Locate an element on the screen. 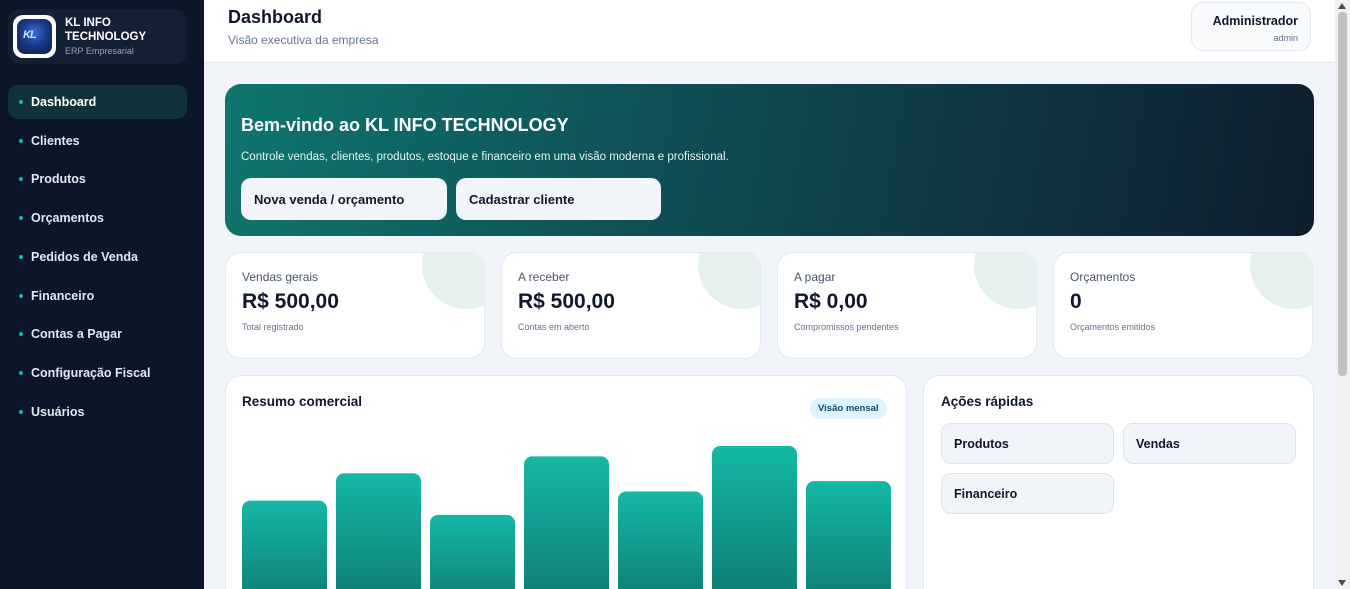 This screenshot has height=589, width=1350. page-title: Dashboard is located at coordinates (275, 17).